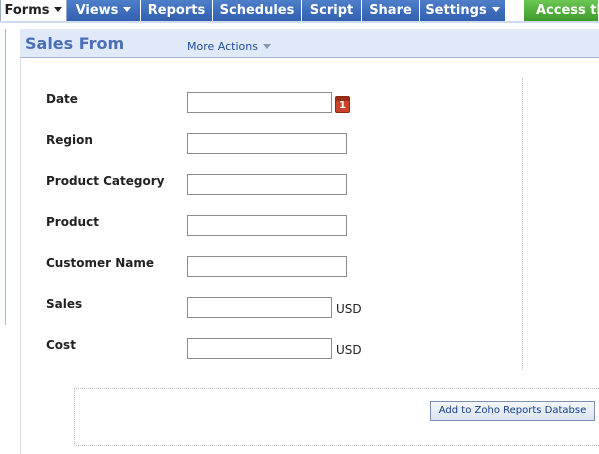 This screenshot has width=599, height=454. Describe the element at coordinates (267, 266) in the screenshot. I see `customer-name-field` at that location.